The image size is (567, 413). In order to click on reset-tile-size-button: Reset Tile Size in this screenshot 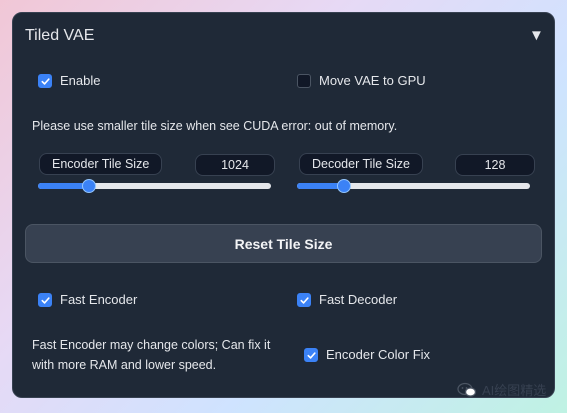, I will do `click(283, 243)`.